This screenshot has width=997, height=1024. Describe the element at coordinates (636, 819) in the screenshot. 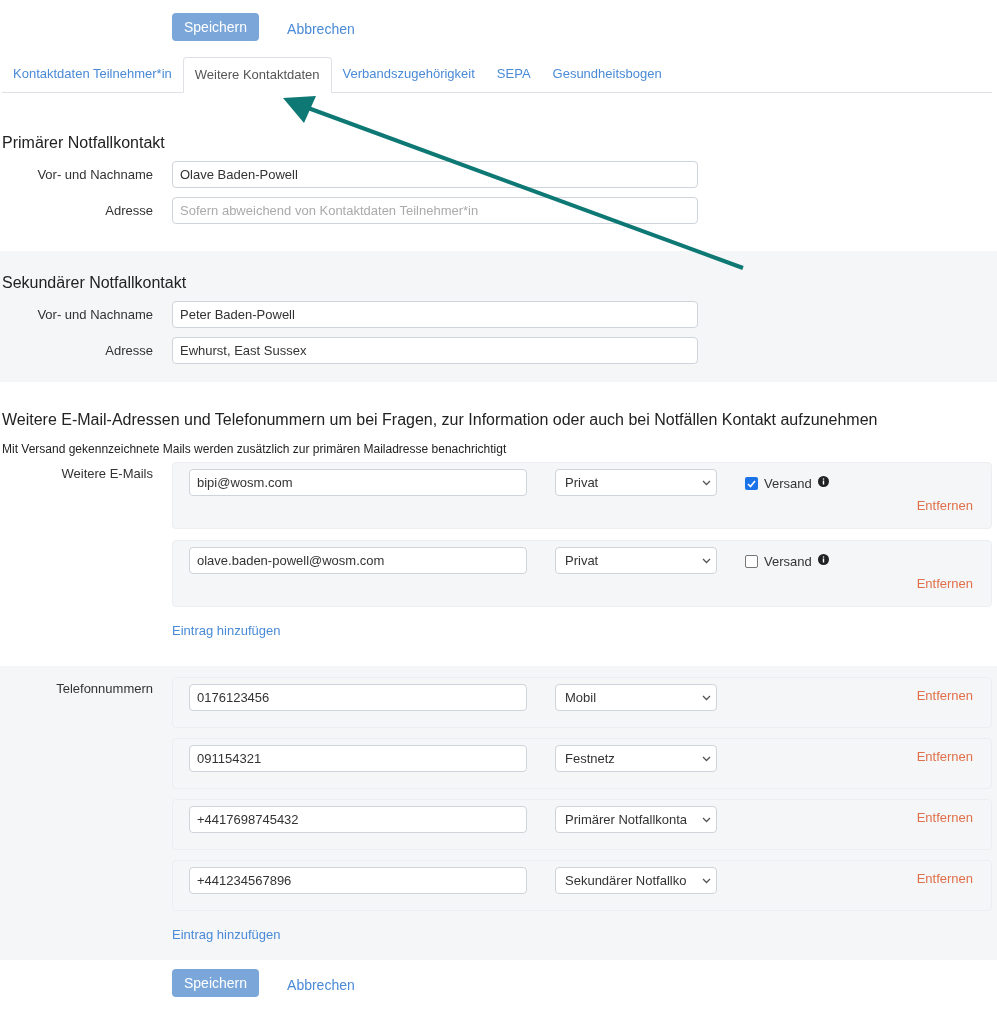

I see `type-select: Primärer Notfallkonta` at that location.